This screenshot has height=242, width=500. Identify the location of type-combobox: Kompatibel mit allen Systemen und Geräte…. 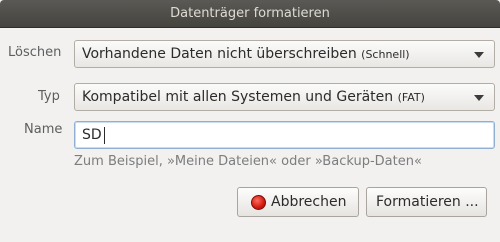
(284, 97).